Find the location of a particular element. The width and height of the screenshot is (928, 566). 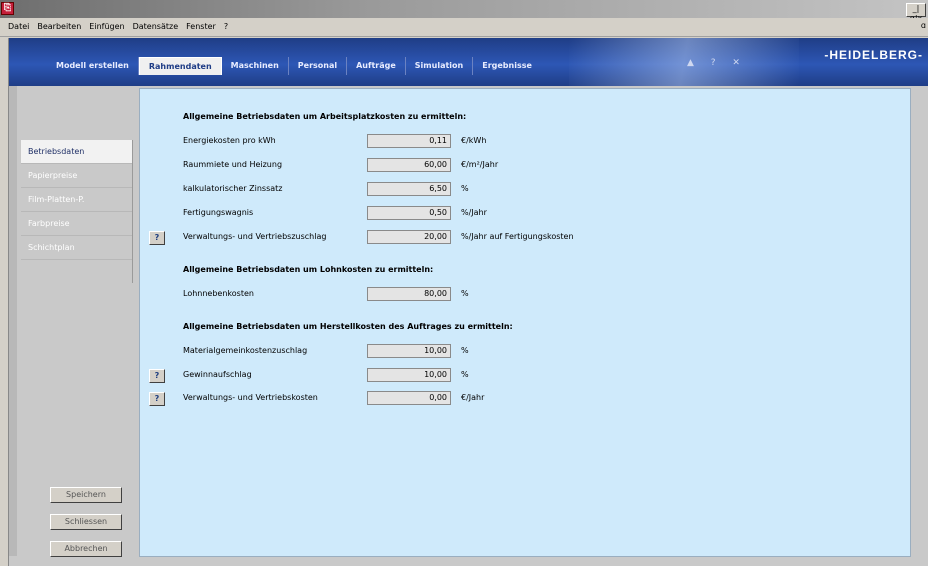

tab-simulation: Simulation is located at coordinates (440, 66).